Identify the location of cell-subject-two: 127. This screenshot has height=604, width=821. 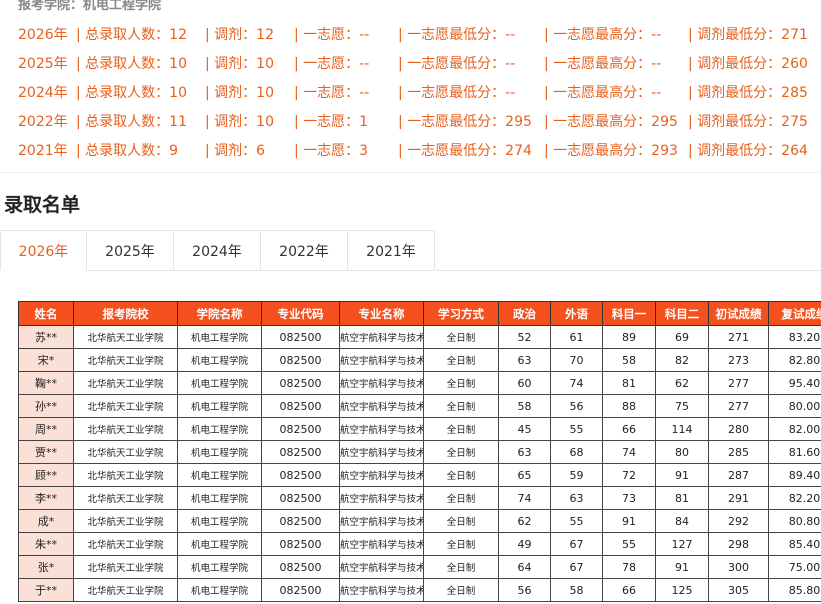
(682, 544).